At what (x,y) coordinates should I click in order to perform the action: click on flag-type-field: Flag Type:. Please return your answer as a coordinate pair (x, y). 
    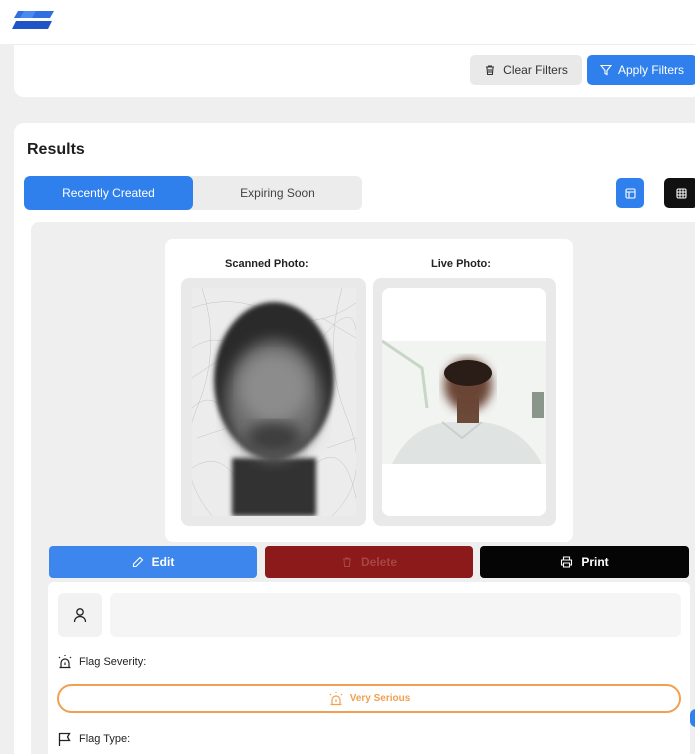
    Looking at the image, I should click on (93, 739).